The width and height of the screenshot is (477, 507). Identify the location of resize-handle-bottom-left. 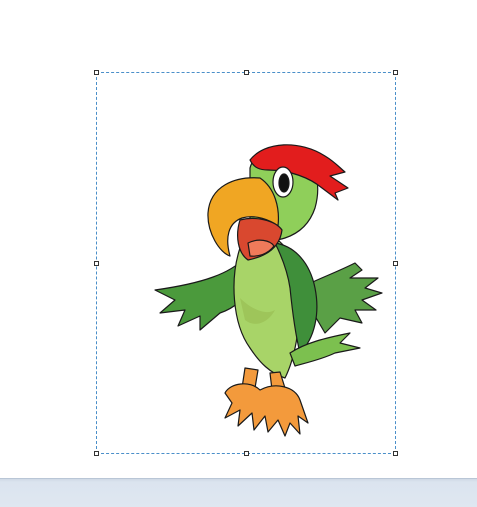
(96, 453).